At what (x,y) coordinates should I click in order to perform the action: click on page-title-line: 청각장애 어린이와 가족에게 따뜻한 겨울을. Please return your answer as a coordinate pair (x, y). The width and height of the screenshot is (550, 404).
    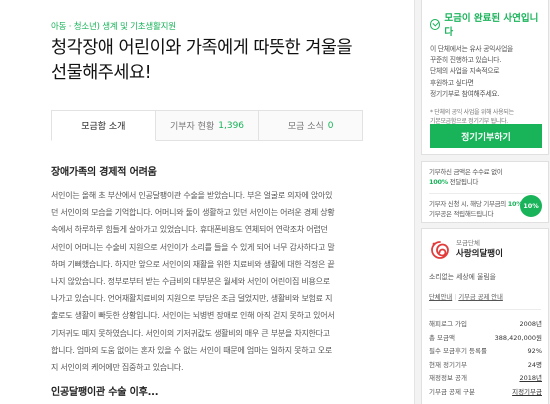
    Looking at the image, I should click on (202, 48).